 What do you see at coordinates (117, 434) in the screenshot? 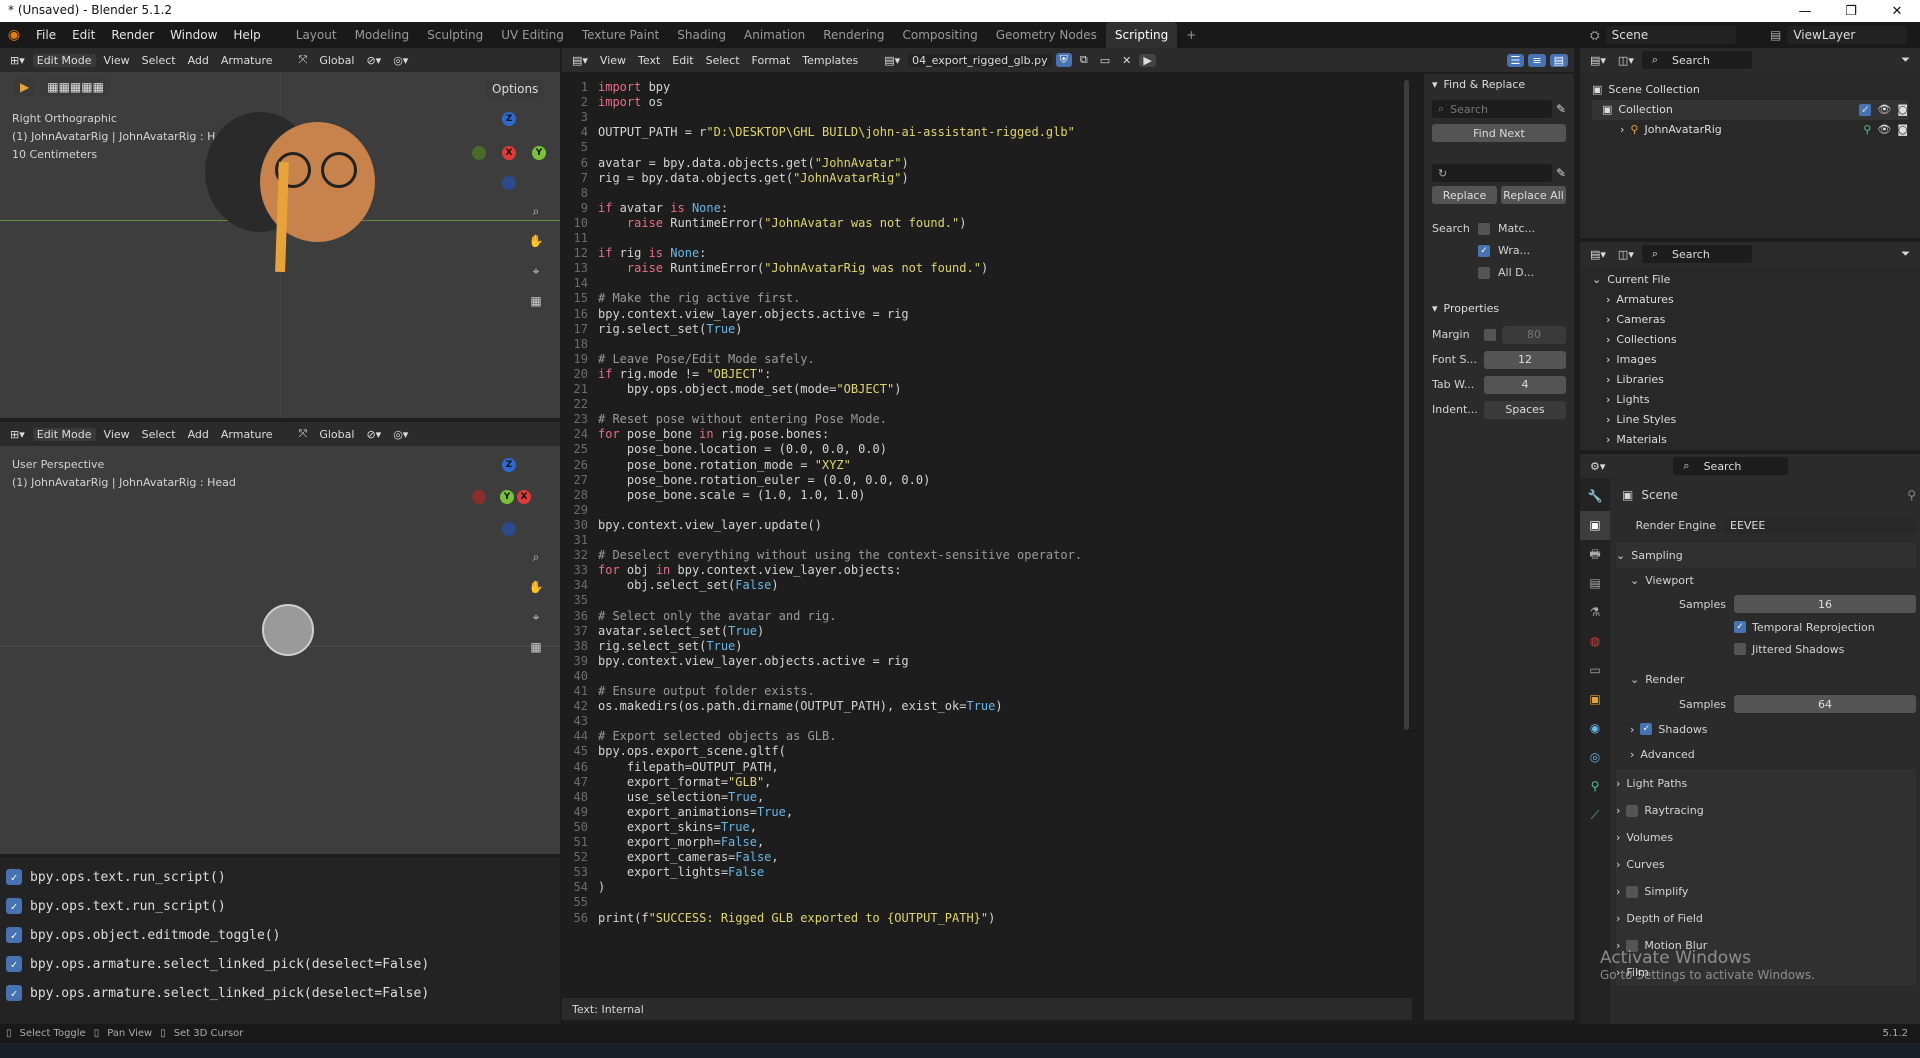
I see `view-menu-2: View` at bounding box center [117, 434].